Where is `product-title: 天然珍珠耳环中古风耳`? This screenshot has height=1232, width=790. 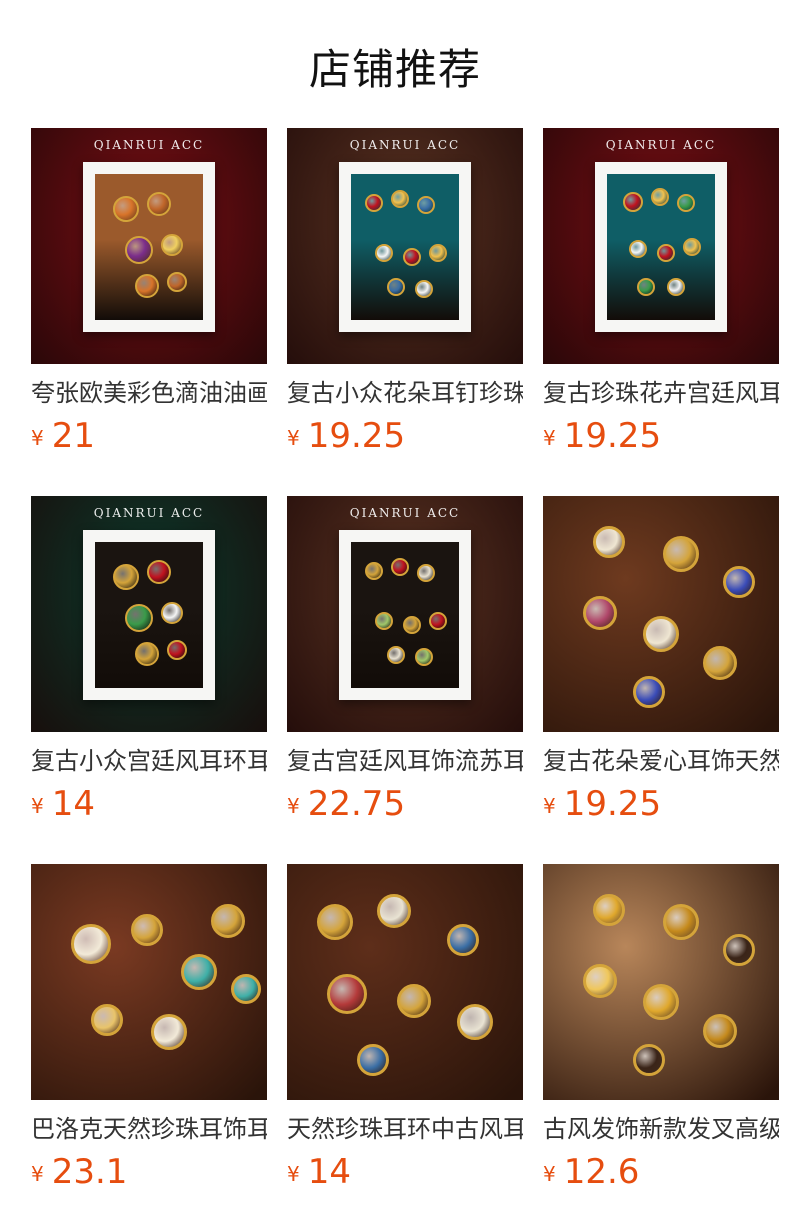
product-title: 天然珍珠耳环中古风耳 is located at coordinates (405, 1129).